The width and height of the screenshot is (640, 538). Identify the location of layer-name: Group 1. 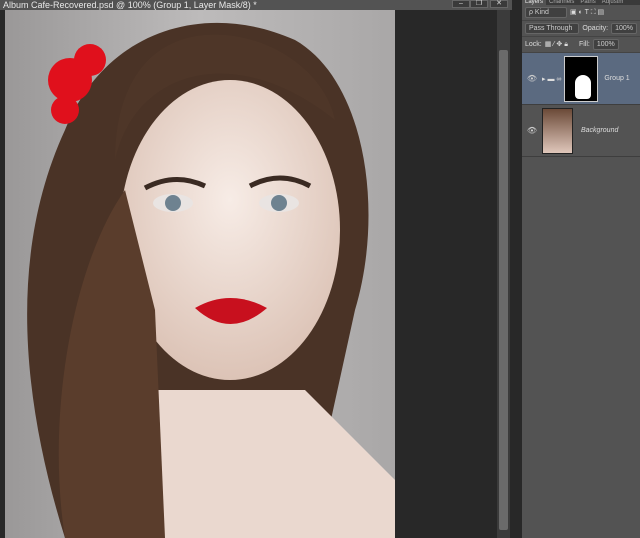
(616, 78).